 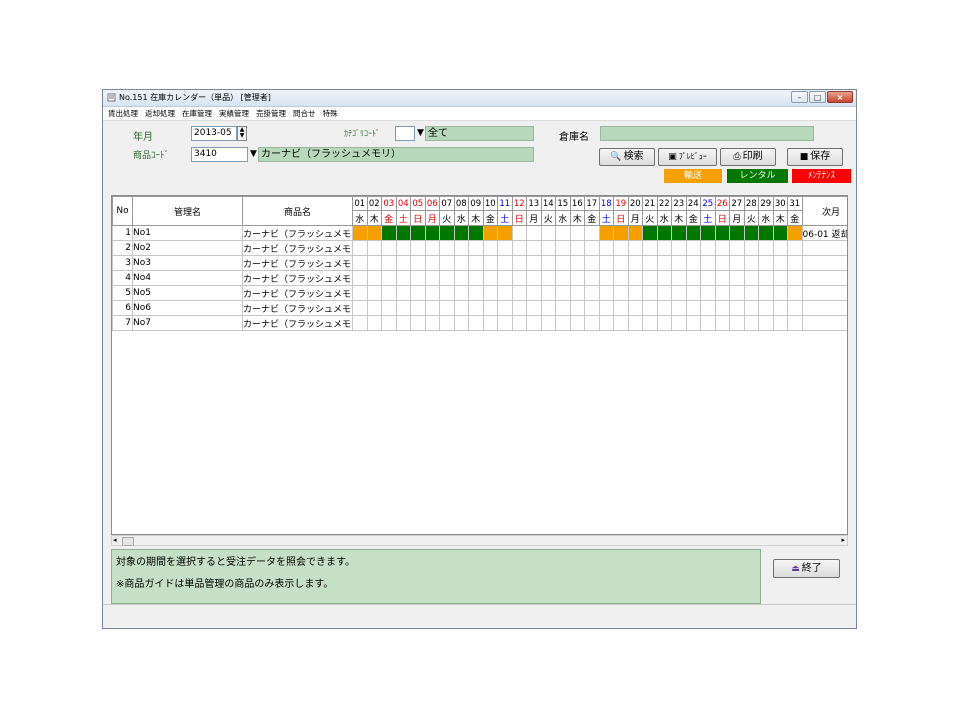 What do you see at coordinates (187, 263) in the screenshot?
I see `row-manager-name: No3` at bounding box center [187, 263].